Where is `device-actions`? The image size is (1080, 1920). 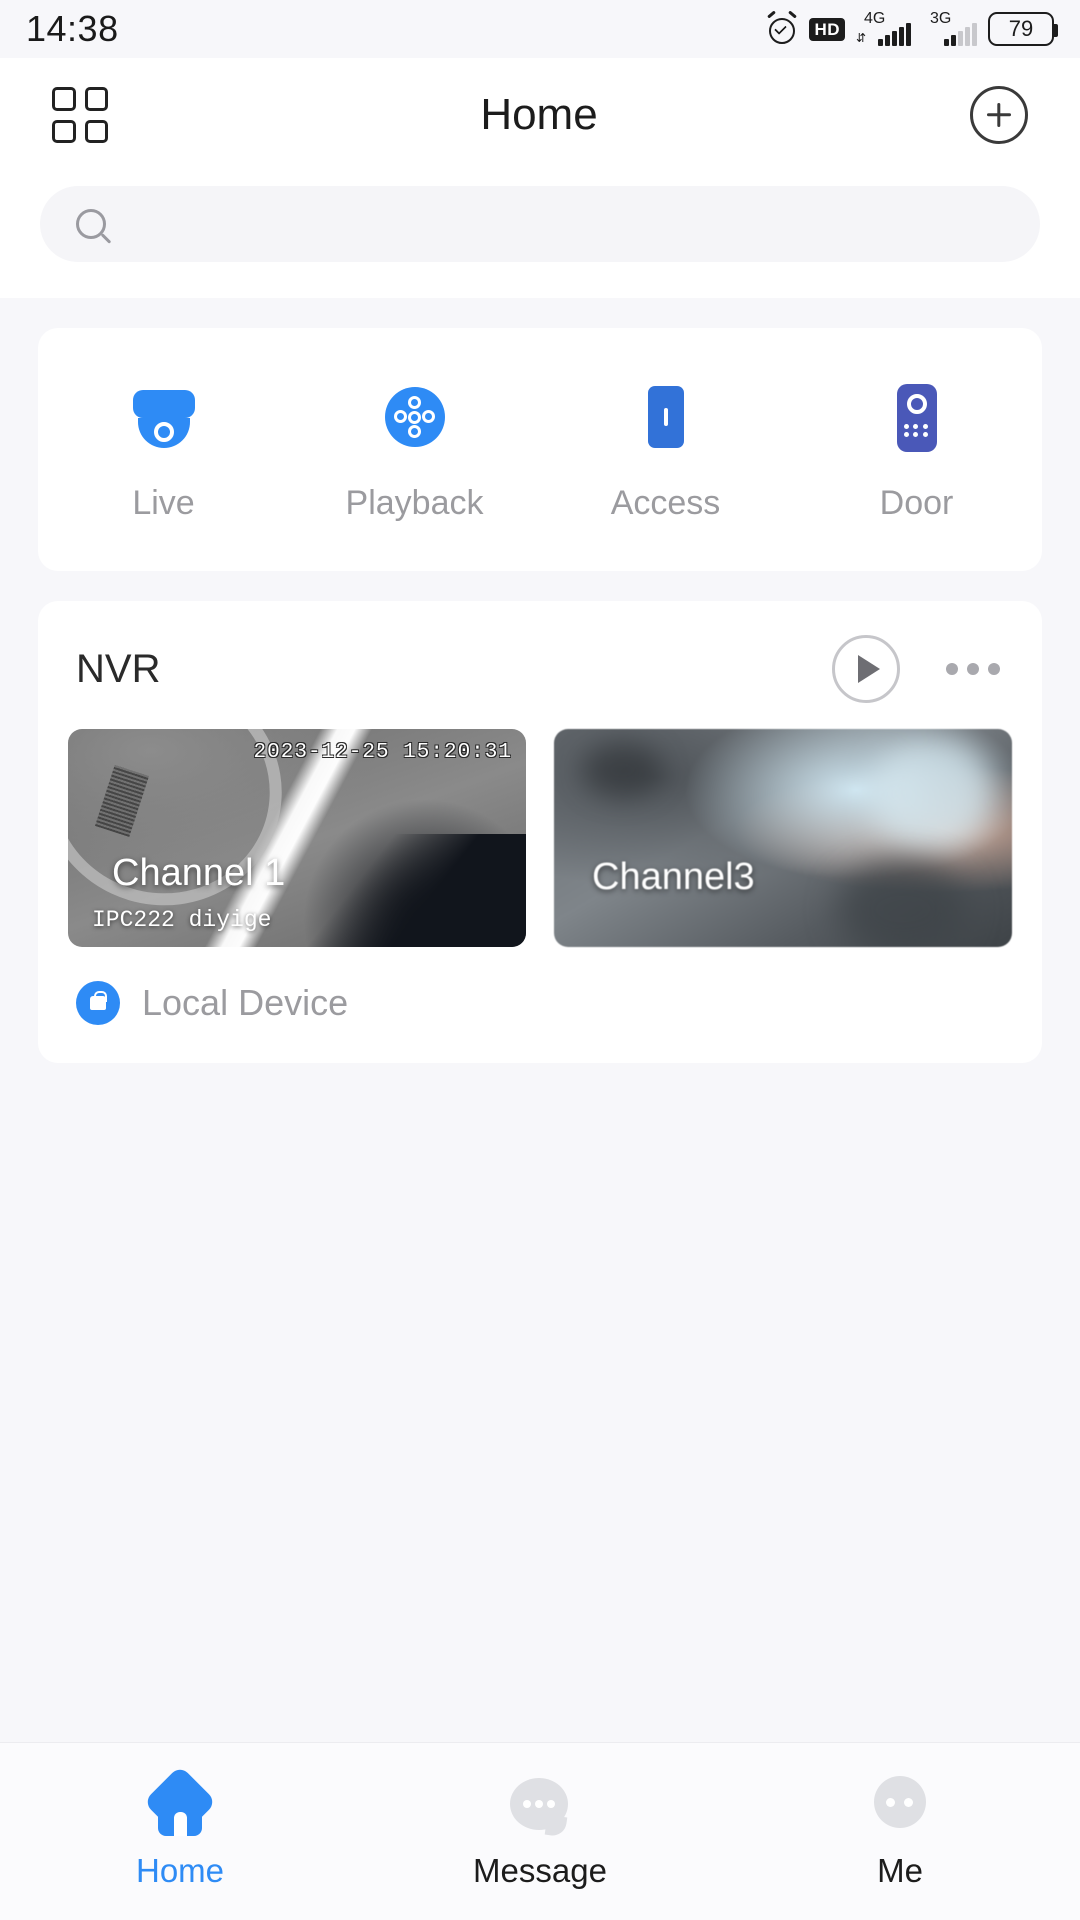
device-actions is located at coordinates (918, 669).